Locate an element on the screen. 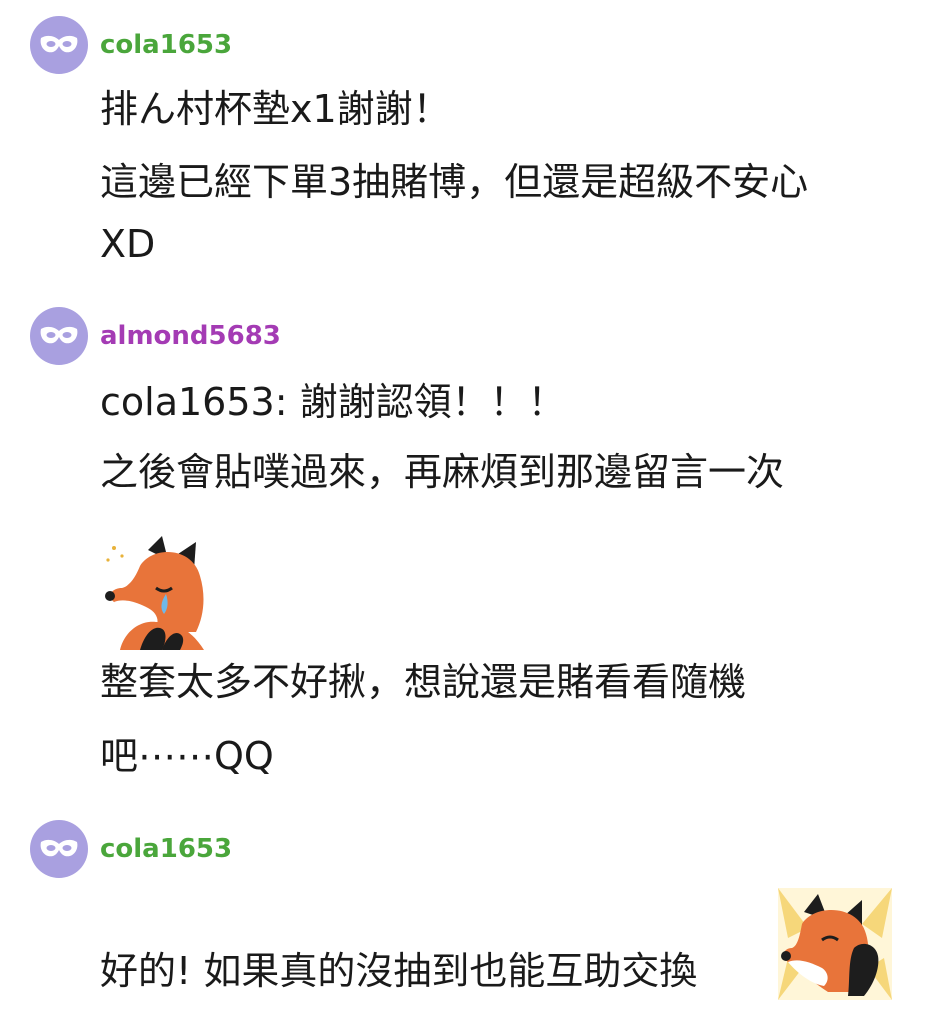 This screenshot has width=948, height=1024. crying-fox-sticker is located at coordinates (157, 593).